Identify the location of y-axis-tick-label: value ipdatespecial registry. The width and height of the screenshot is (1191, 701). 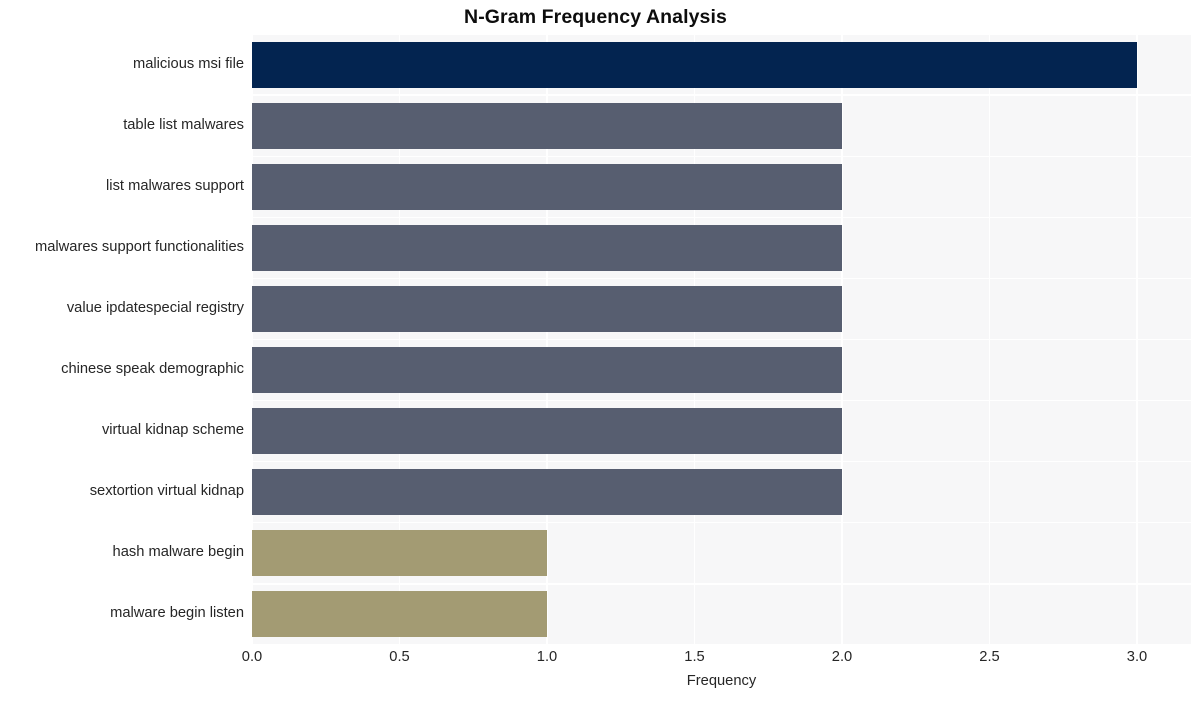
(155, 307).